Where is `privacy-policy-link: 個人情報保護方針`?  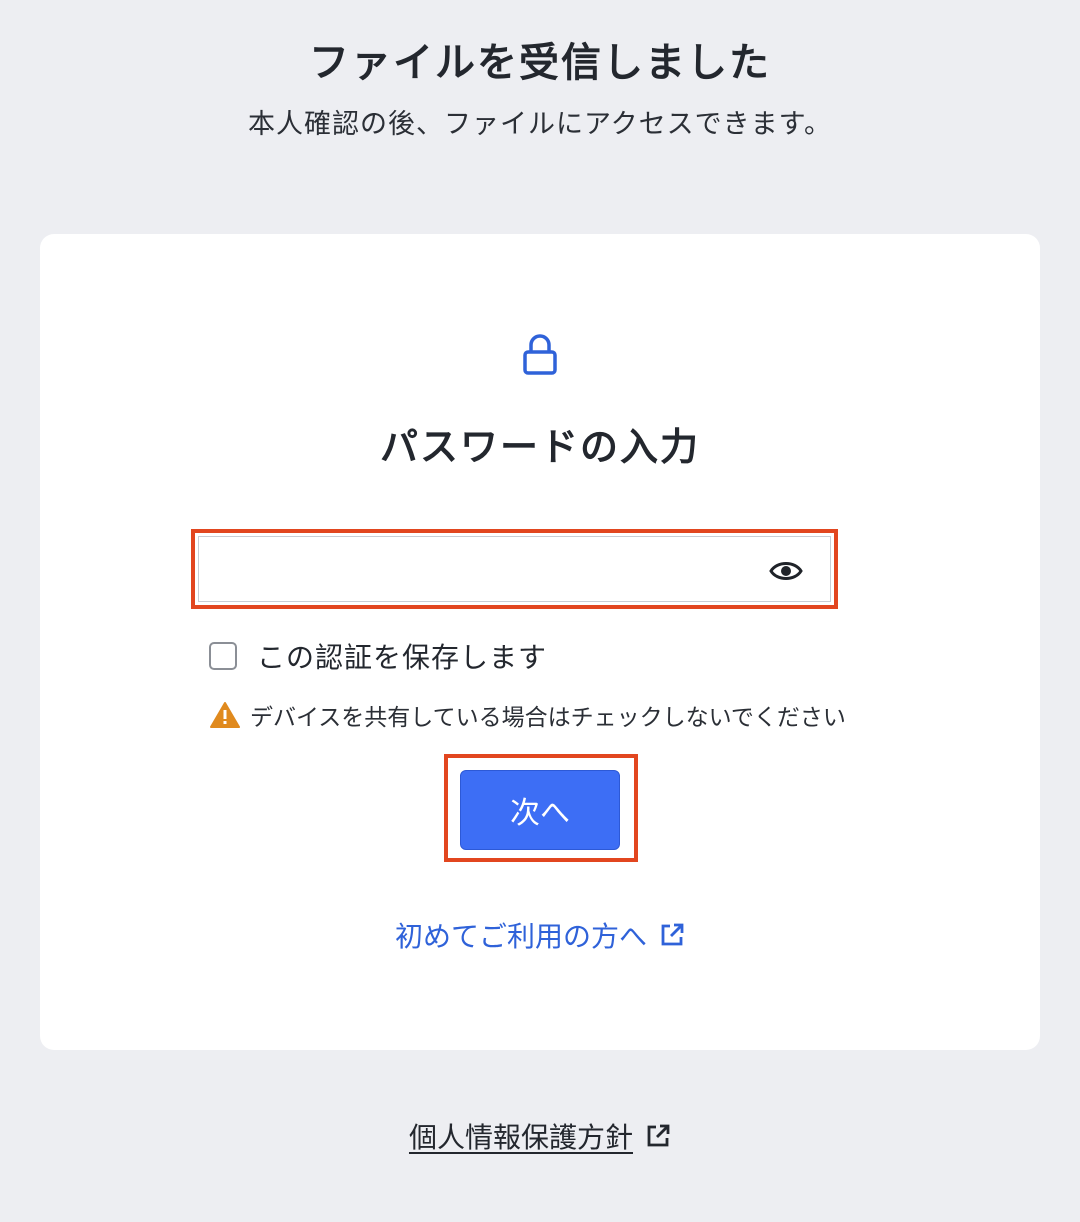
privacy-policy-link: 個人情報保護方針 is located at coordinates (540, 1136).